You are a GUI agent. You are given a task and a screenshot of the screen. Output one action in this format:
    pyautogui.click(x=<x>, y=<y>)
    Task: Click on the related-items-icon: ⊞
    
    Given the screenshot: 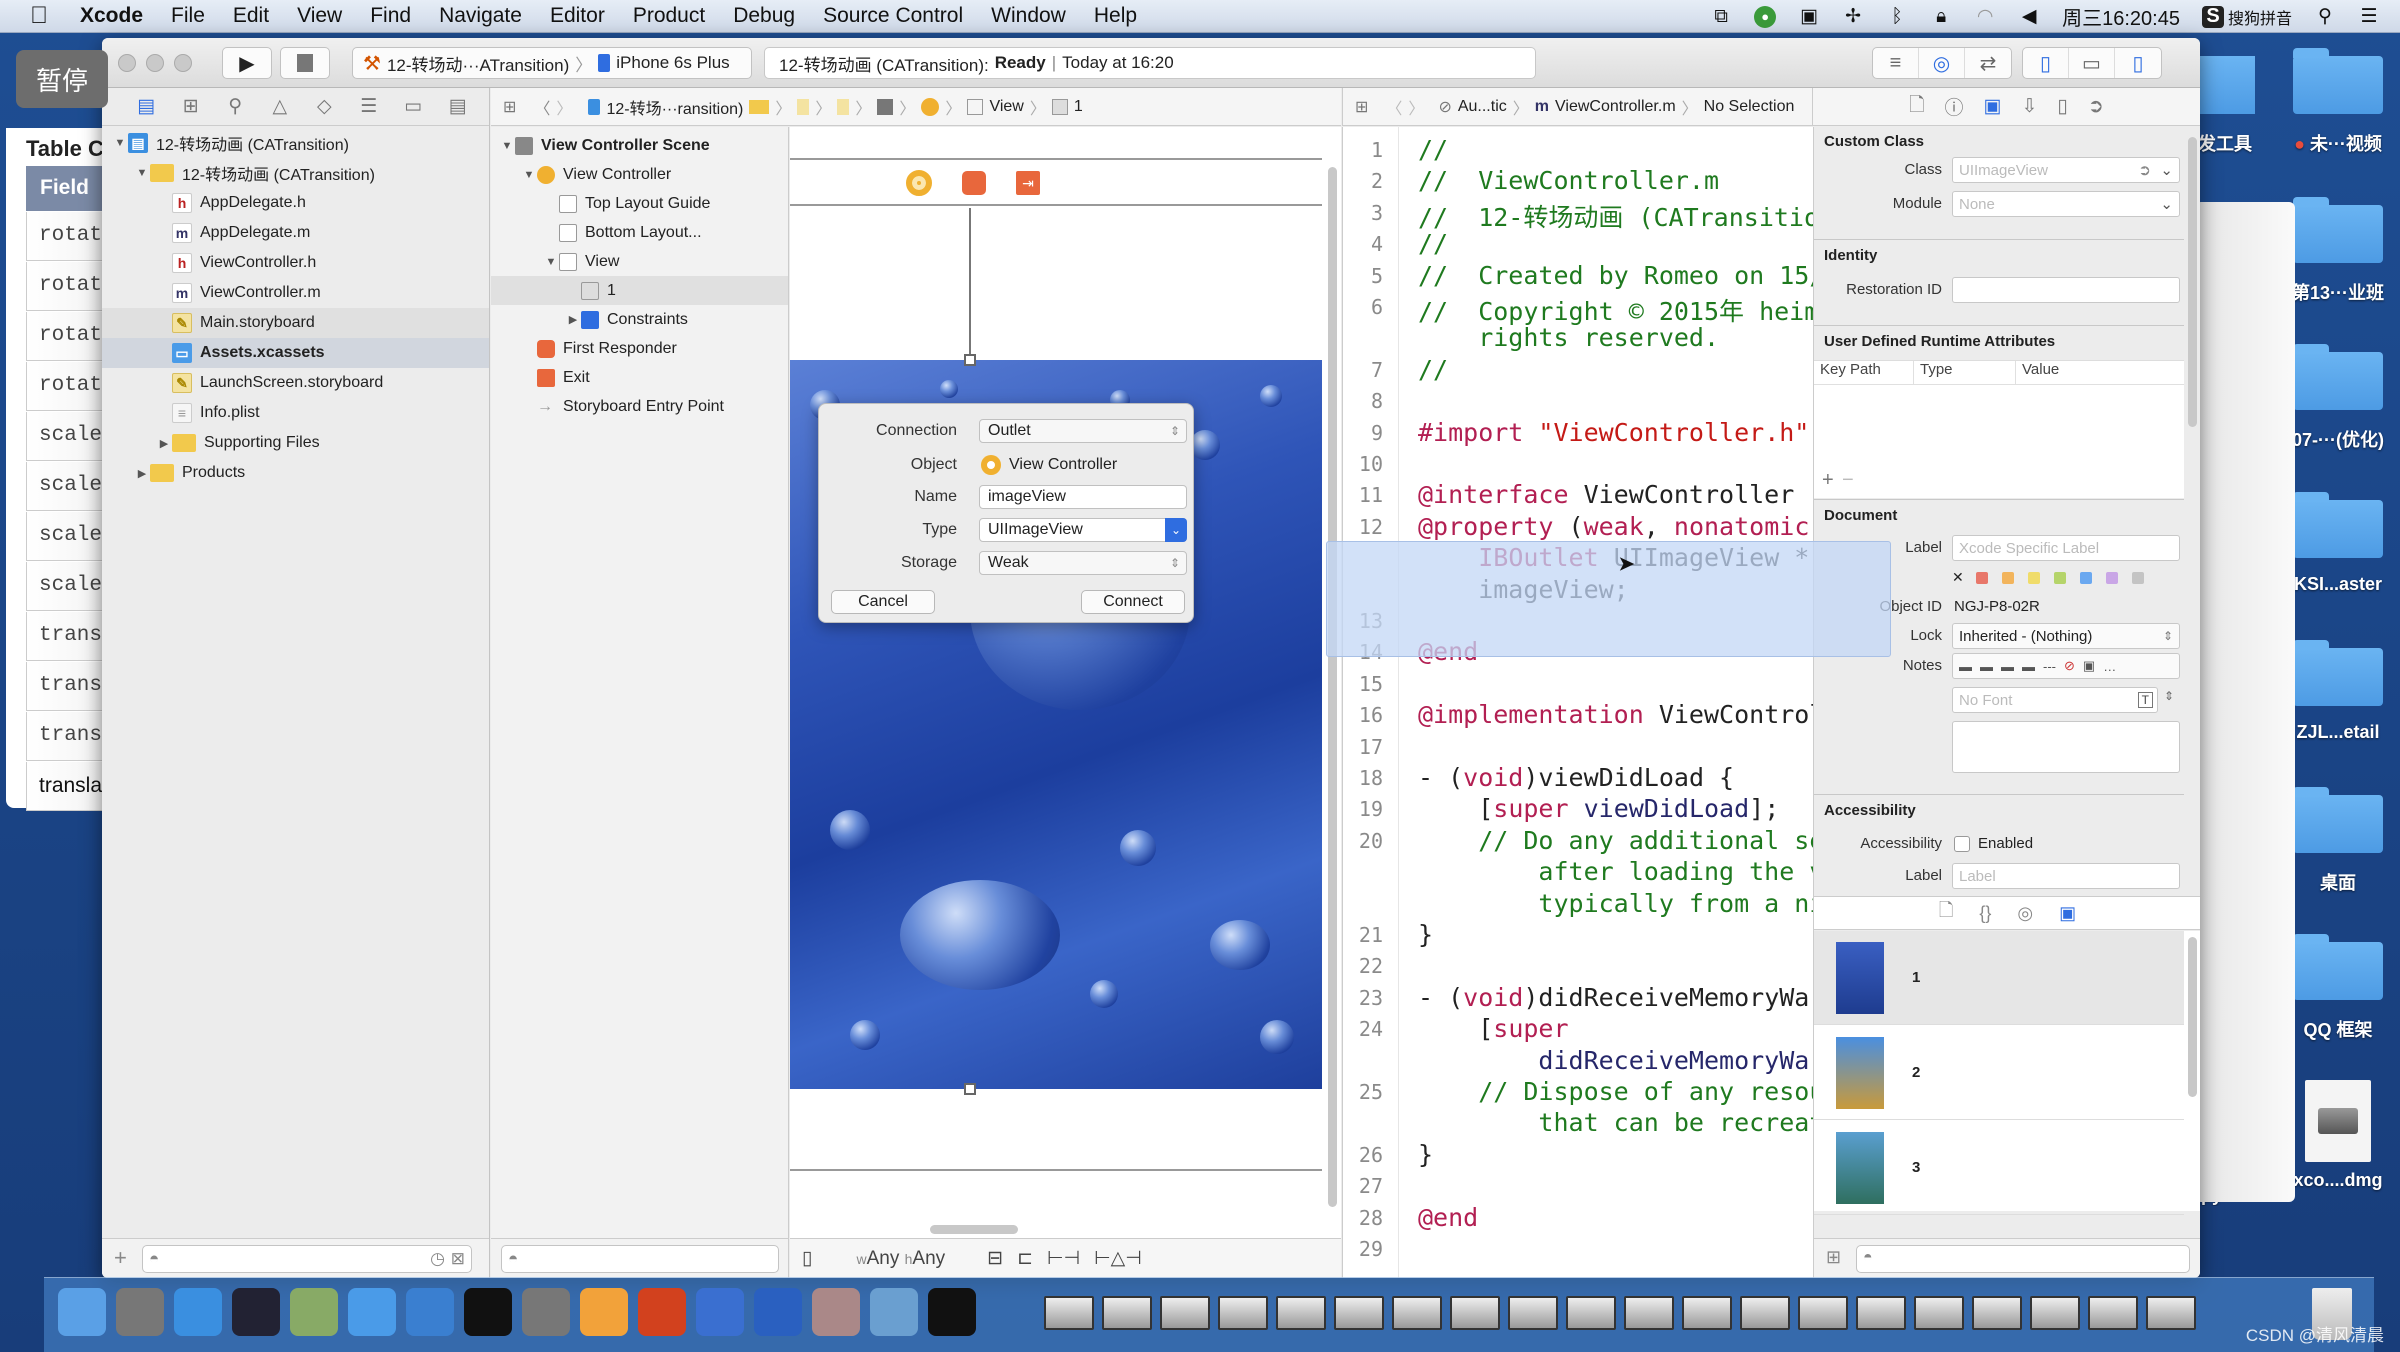 What is the action you would take?
    pyautogui.click(x=509, y=107)
    